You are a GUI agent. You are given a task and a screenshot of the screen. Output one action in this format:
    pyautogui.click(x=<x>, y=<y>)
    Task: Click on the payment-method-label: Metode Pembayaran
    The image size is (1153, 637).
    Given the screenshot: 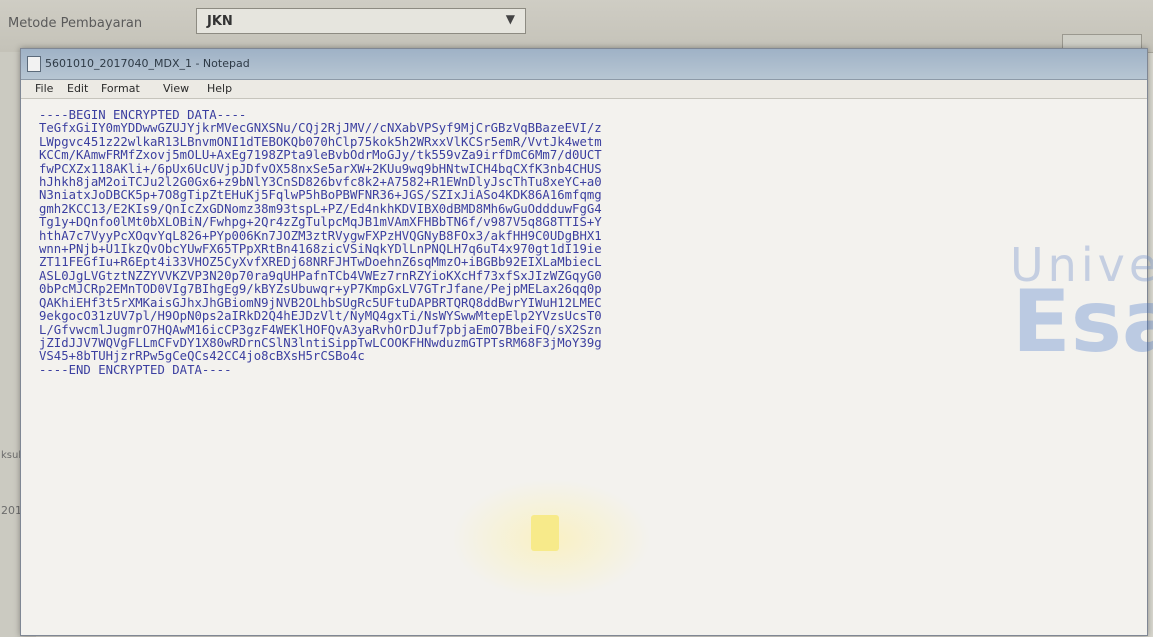 What is the action you would take?
    pyautogui.click(x=75, y=23)
    